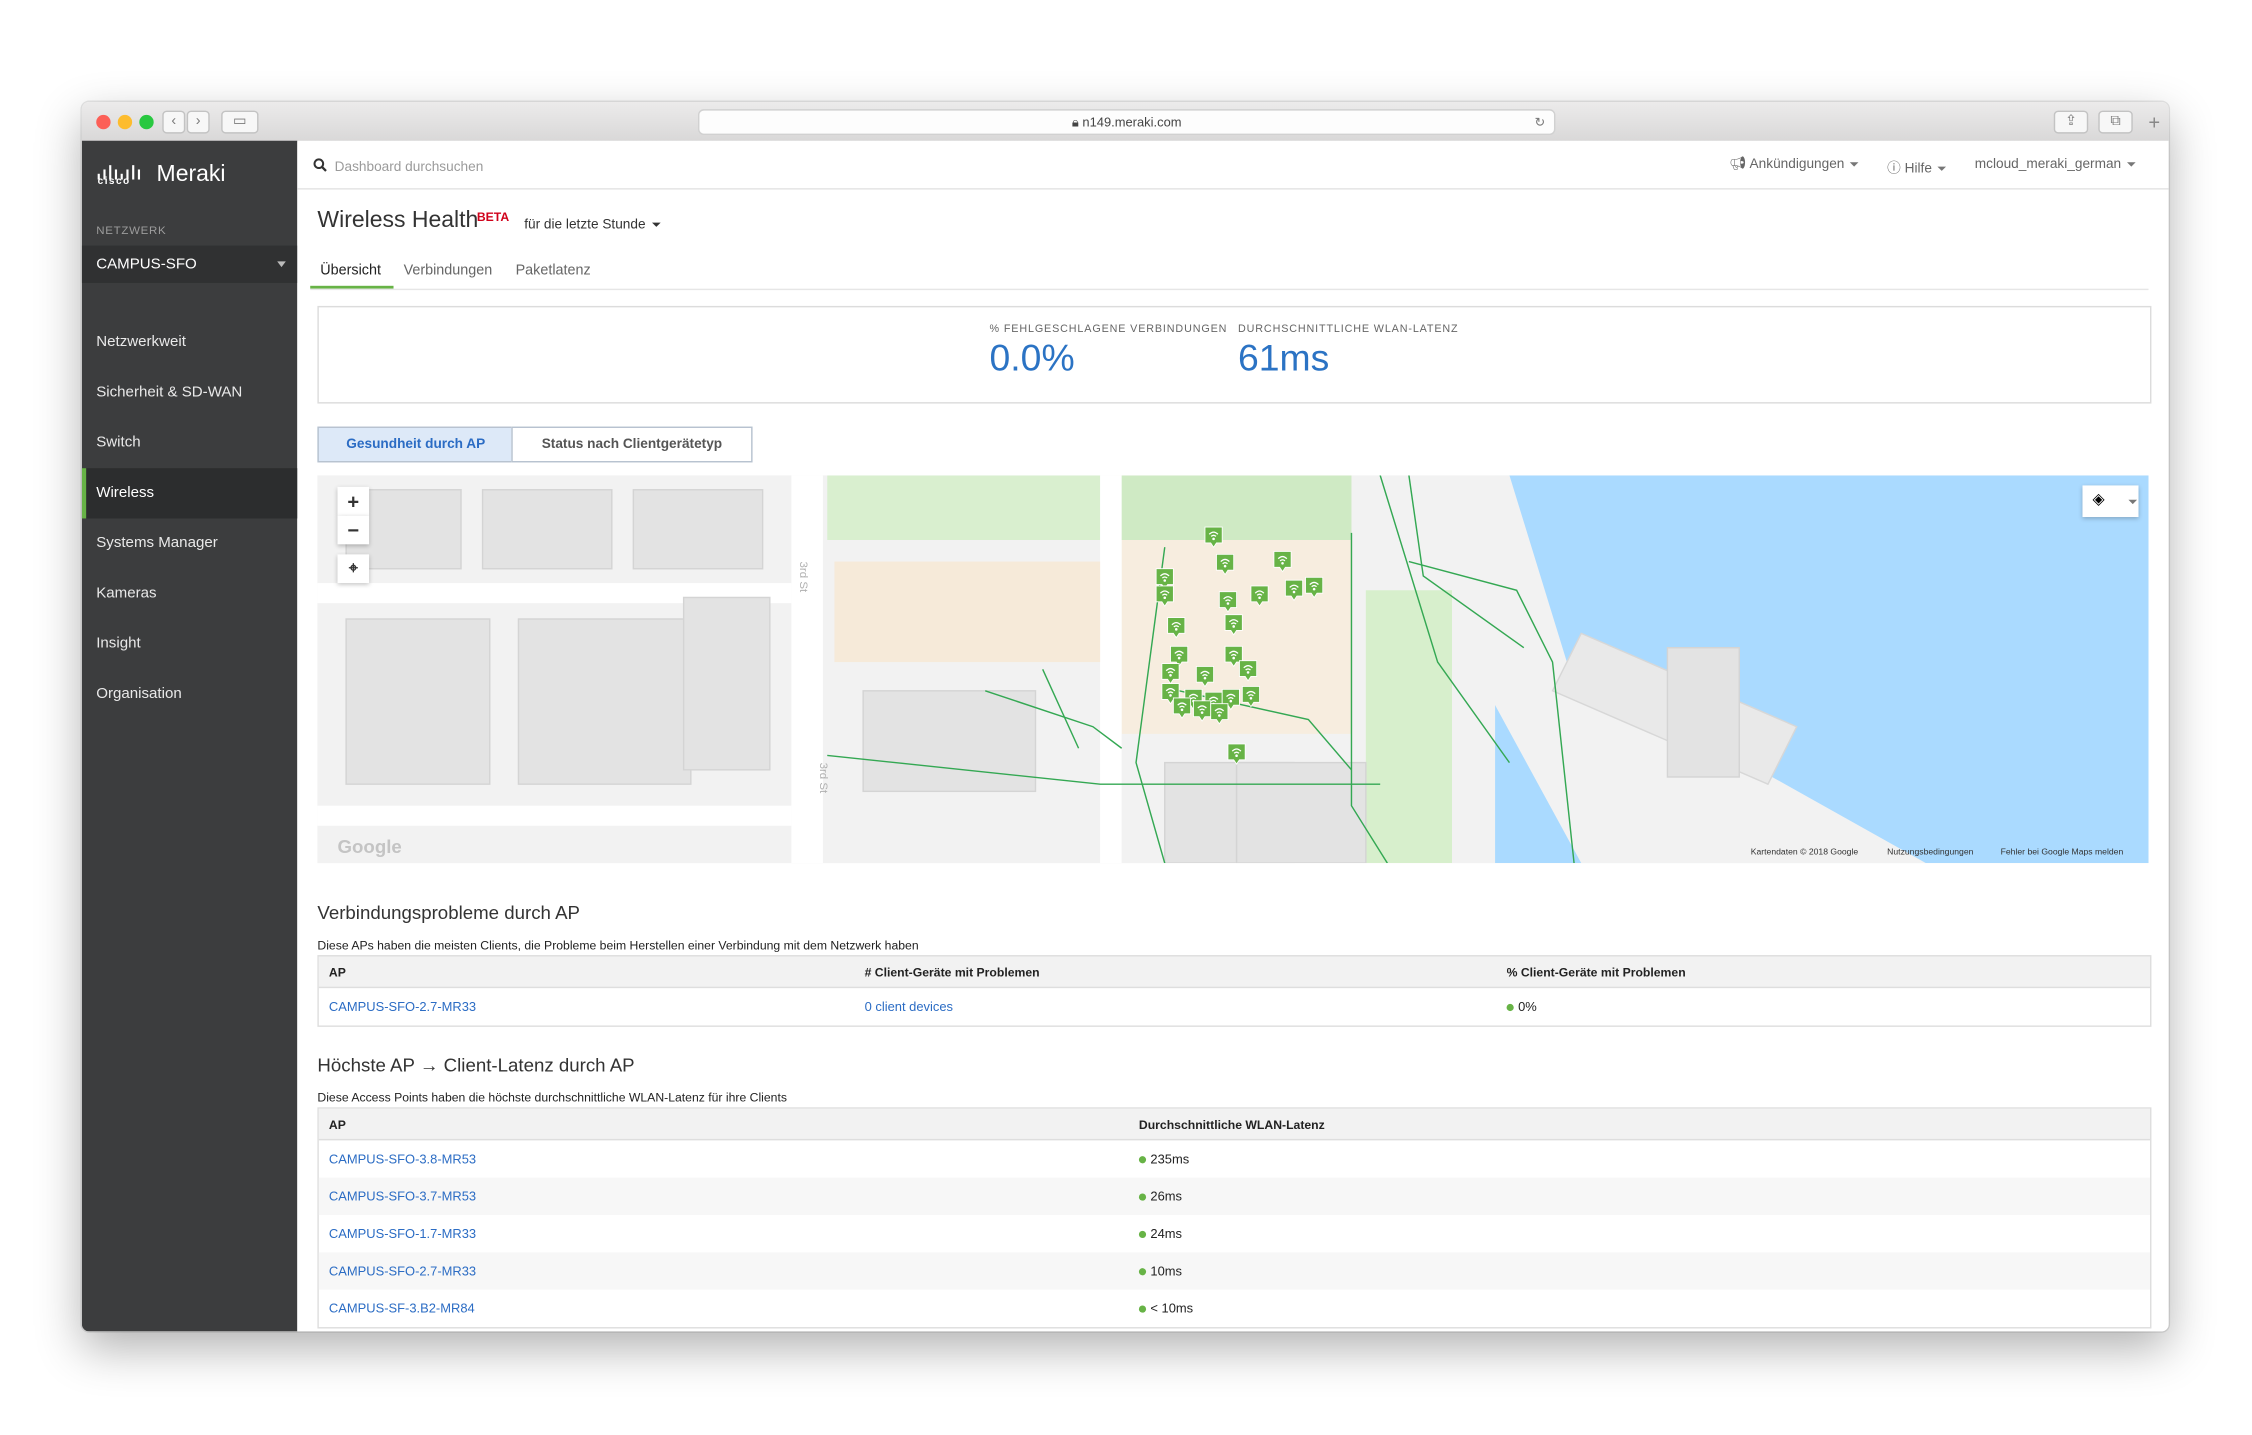 The height and width of the screenshot is (1435, 2252). What do you see at coordinates (592, 225) in the screenshot?
I see `time-range-dropdown: für die letzte Stunde` at bounding box center [592, 225].